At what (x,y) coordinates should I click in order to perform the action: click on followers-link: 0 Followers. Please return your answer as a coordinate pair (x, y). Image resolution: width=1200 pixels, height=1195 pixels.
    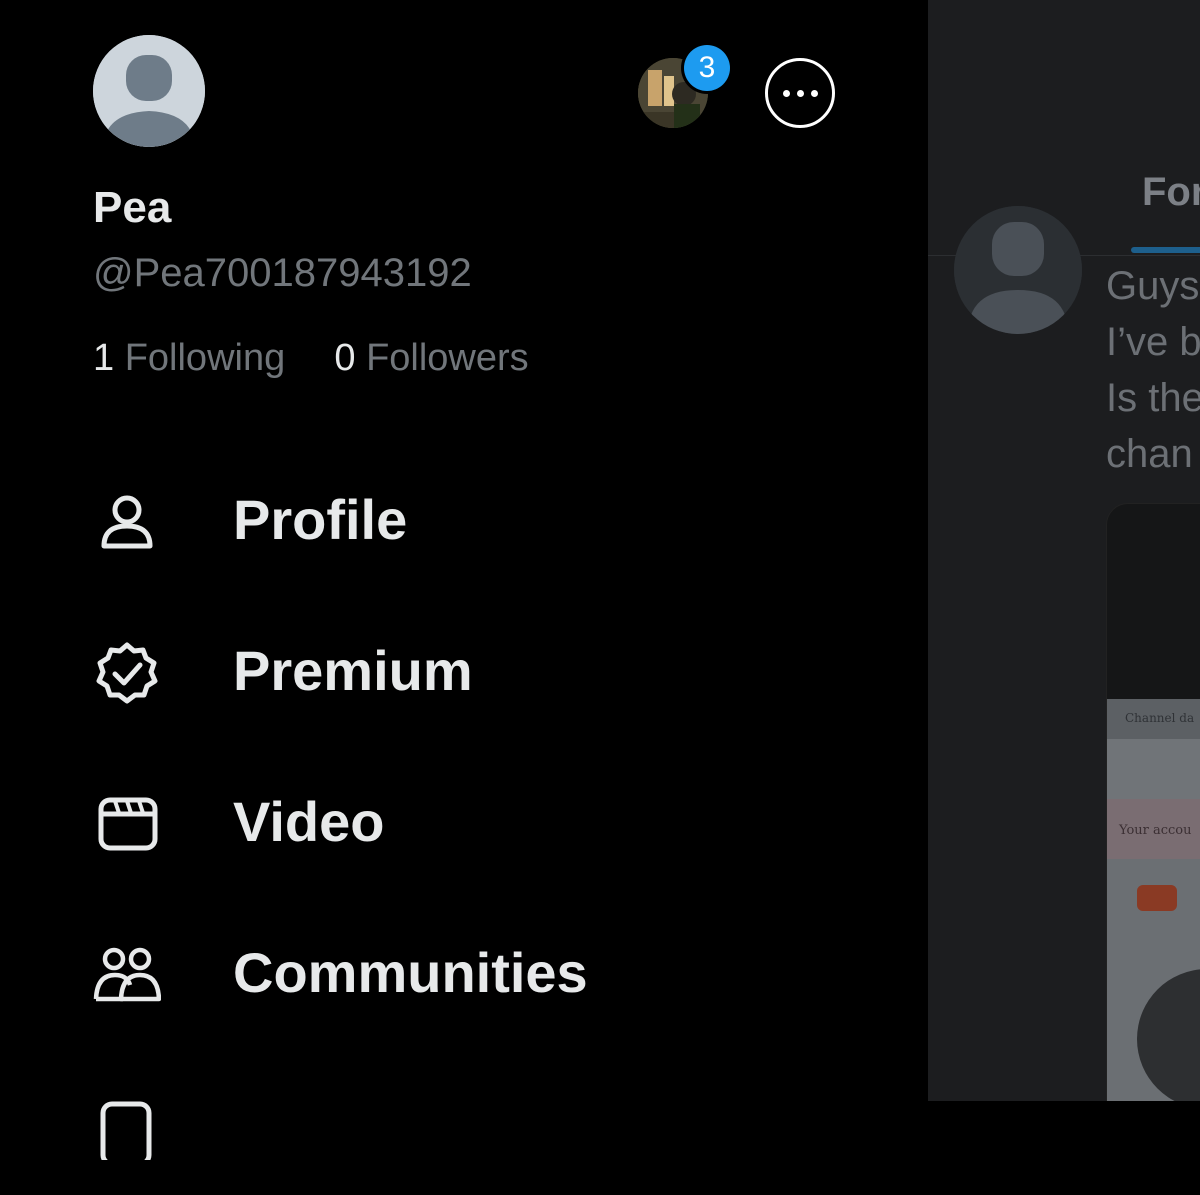
    Looking at the image, I should click on (431, 358).